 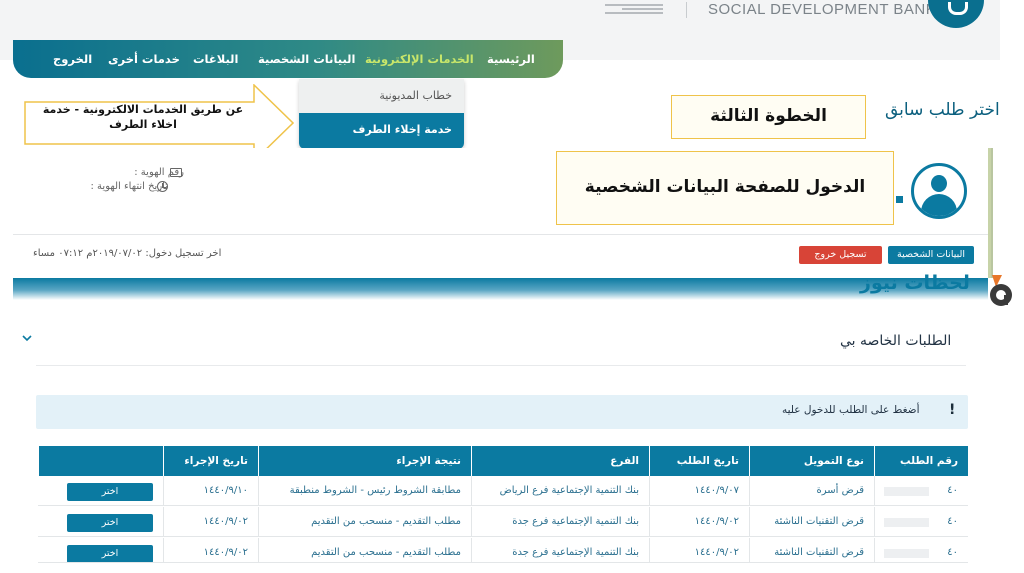 What do you see at coordinates (215, 59) in the screenshot?
I see `nav-item-reports: البلاغات` at bounding box center [215, 59].